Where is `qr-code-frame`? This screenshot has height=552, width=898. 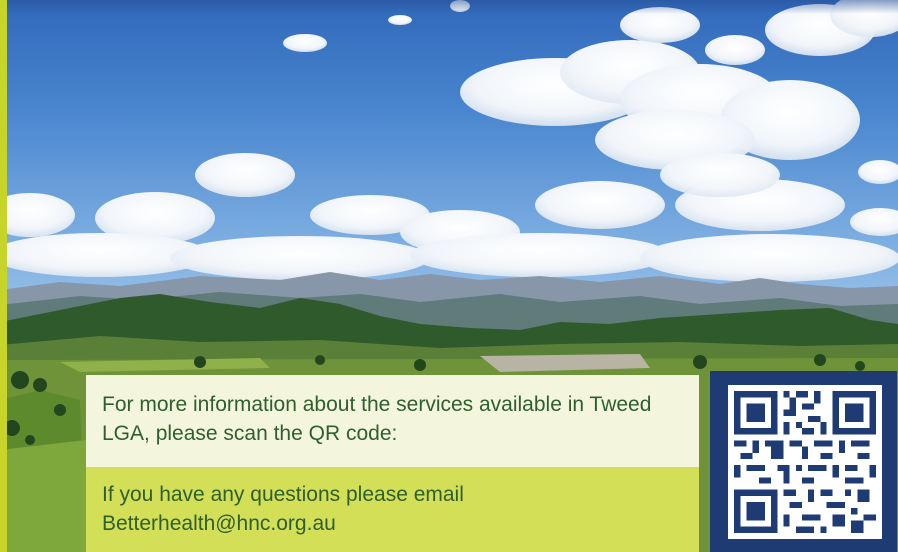 qr-code-frame is located at coordinates (803, 461).